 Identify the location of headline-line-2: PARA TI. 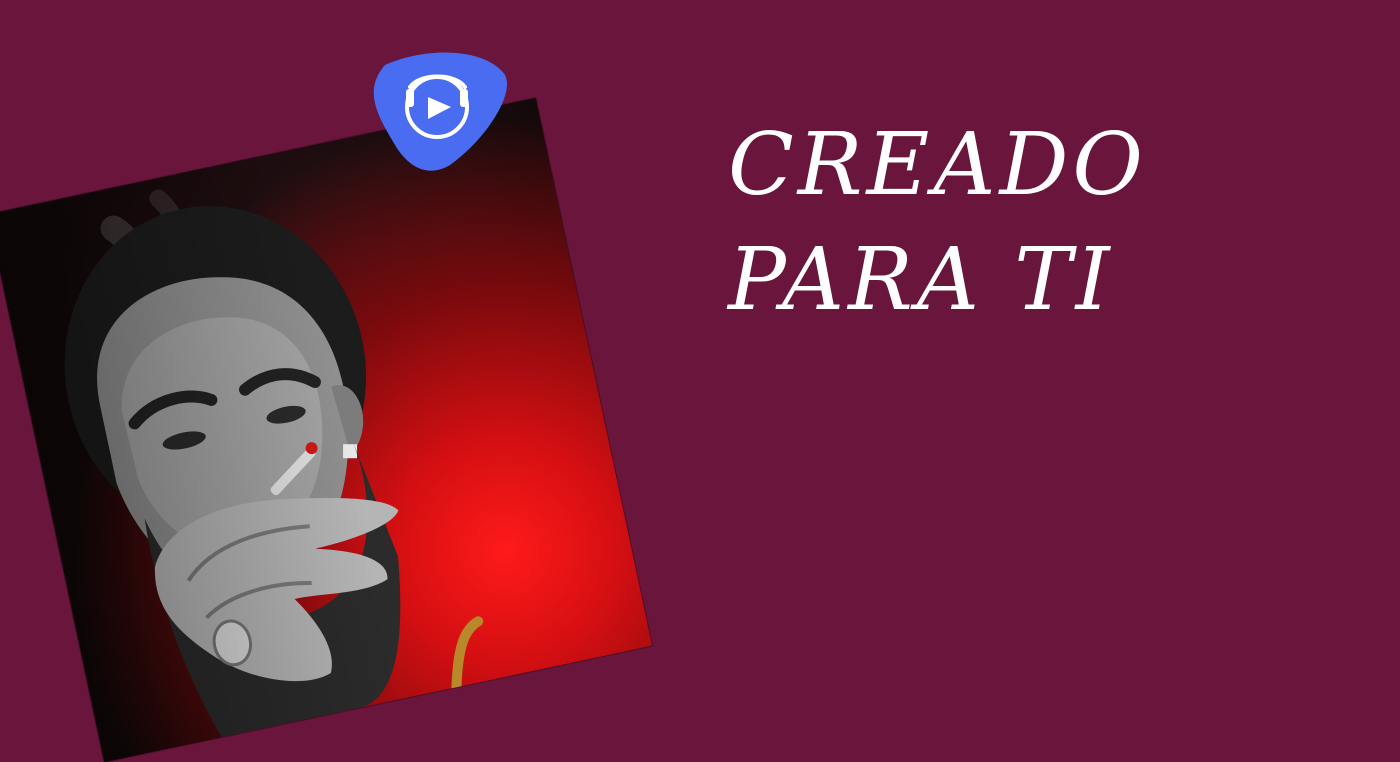
(921, 280).